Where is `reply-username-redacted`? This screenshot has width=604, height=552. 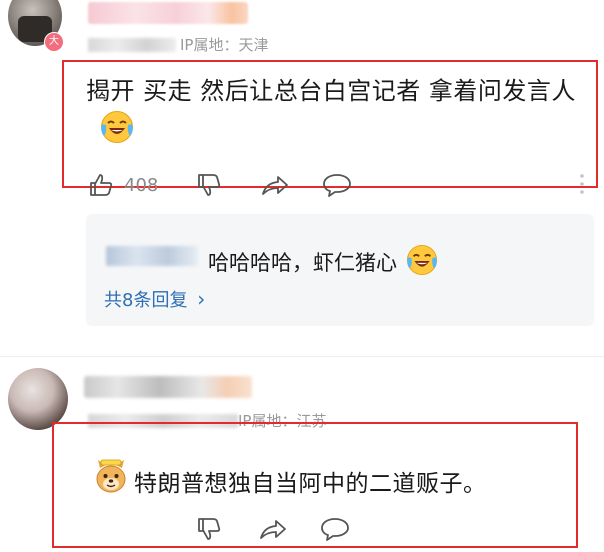 reply-username-redacted is located at coordinates (152, 256).